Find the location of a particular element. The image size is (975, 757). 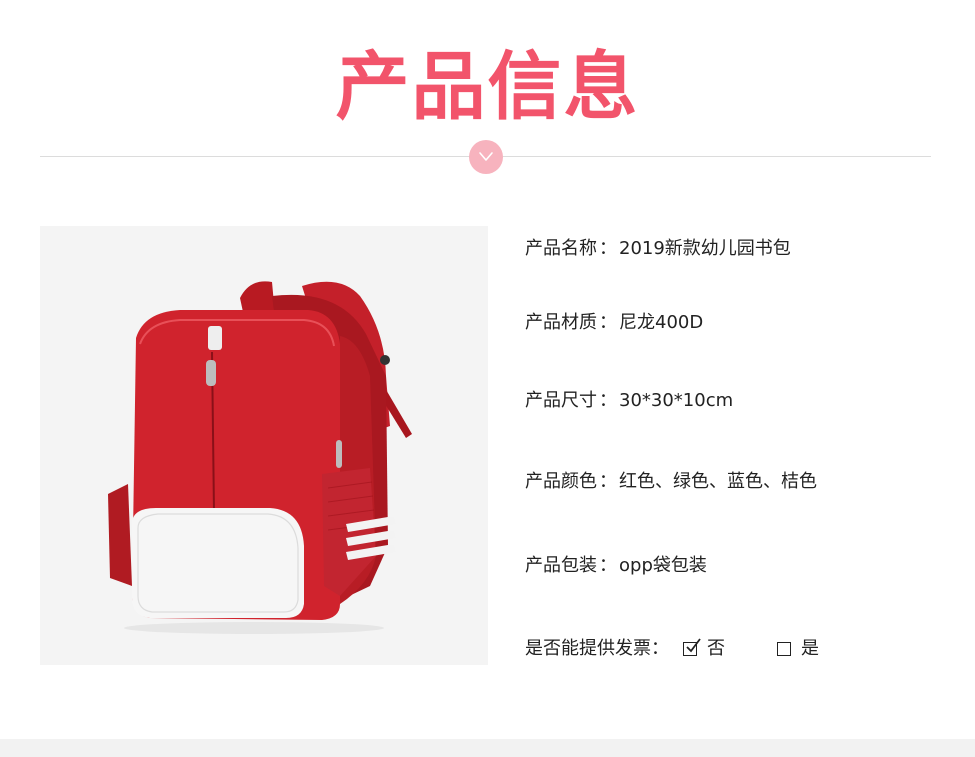

spec-value: opp袋包装 is located at coordinates (663, 565).